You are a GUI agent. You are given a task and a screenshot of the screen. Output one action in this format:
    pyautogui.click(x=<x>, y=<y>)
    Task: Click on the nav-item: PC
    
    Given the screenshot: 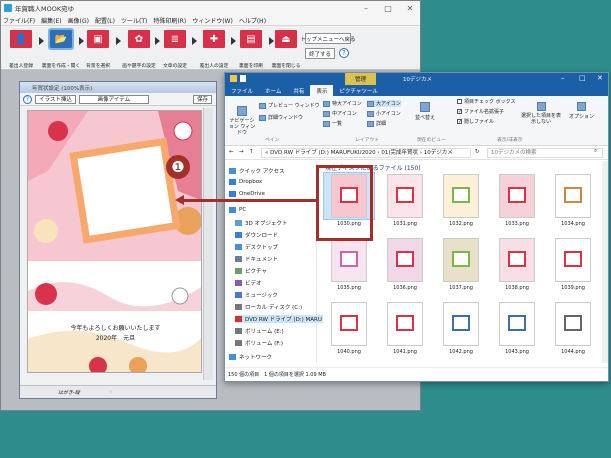 What is the action you would take?
    pyautogui.click(x=237, y=210)
    